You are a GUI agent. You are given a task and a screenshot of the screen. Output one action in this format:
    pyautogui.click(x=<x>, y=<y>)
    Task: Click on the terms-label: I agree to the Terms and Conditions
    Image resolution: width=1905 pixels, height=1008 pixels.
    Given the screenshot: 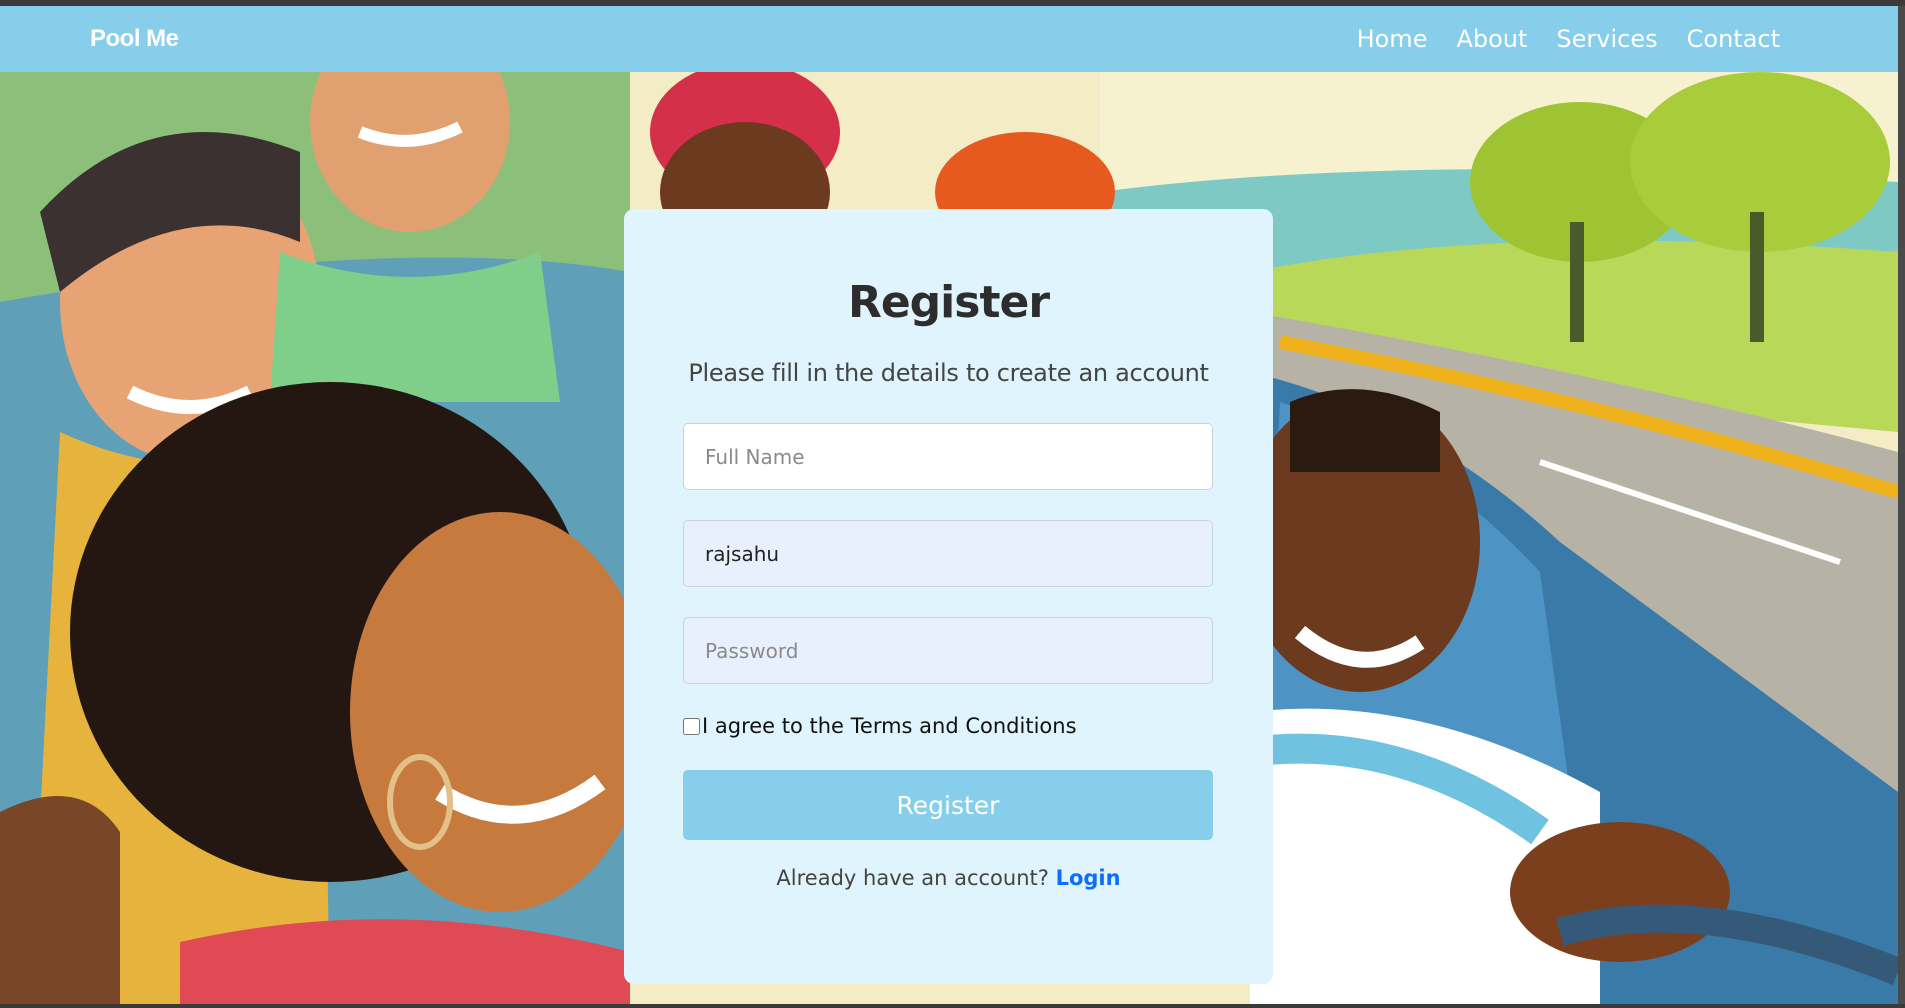 What is the action you would take?
    pyautogui.click(x=889, y=726)
    